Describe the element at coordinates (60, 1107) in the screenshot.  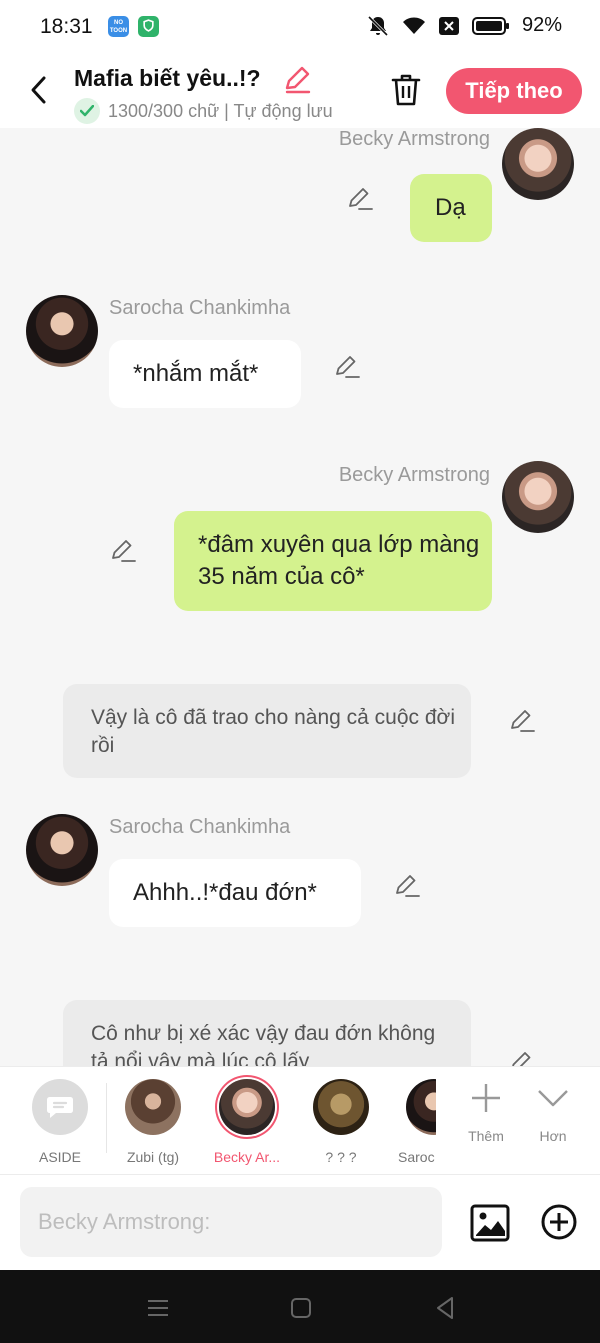
I see `aside-icon` at that location.